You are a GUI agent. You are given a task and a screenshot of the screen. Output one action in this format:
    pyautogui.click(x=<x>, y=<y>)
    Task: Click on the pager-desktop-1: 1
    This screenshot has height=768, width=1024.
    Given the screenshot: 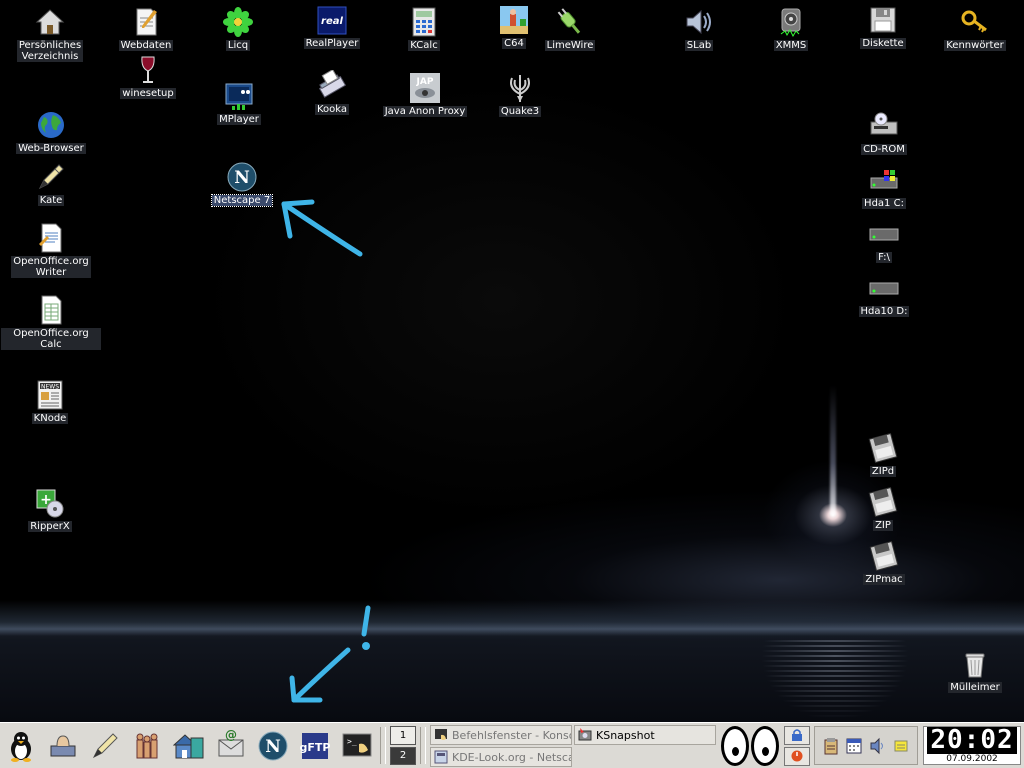 What is the action you would take?
    pyautogui.click(x=403, y=735)
    